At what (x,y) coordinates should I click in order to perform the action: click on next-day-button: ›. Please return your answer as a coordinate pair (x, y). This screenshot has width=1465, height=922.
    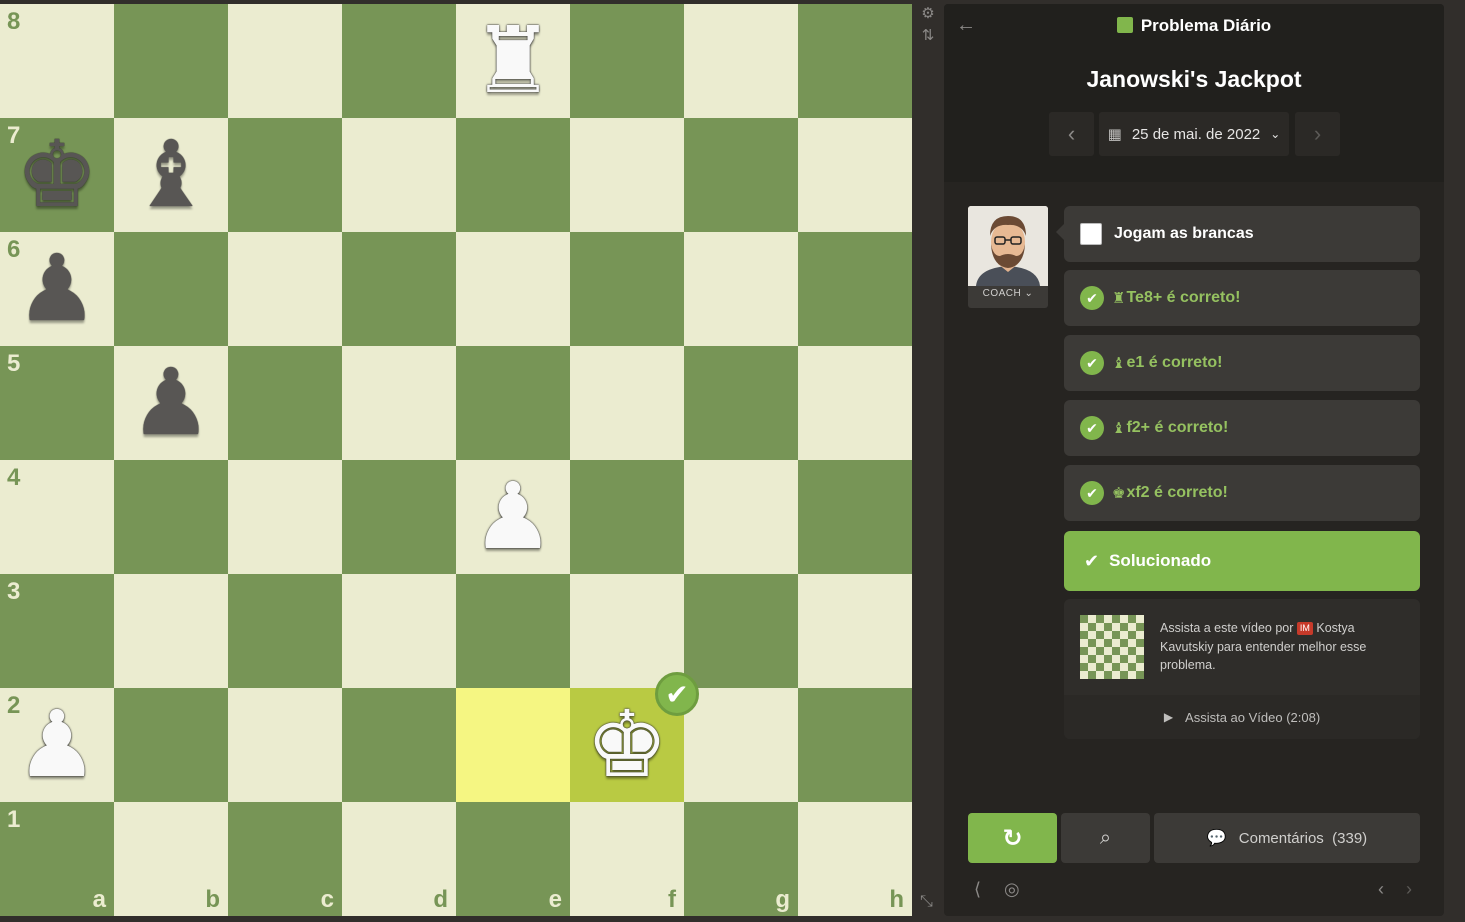
    Looking at the image, I should click on (1317, 134).